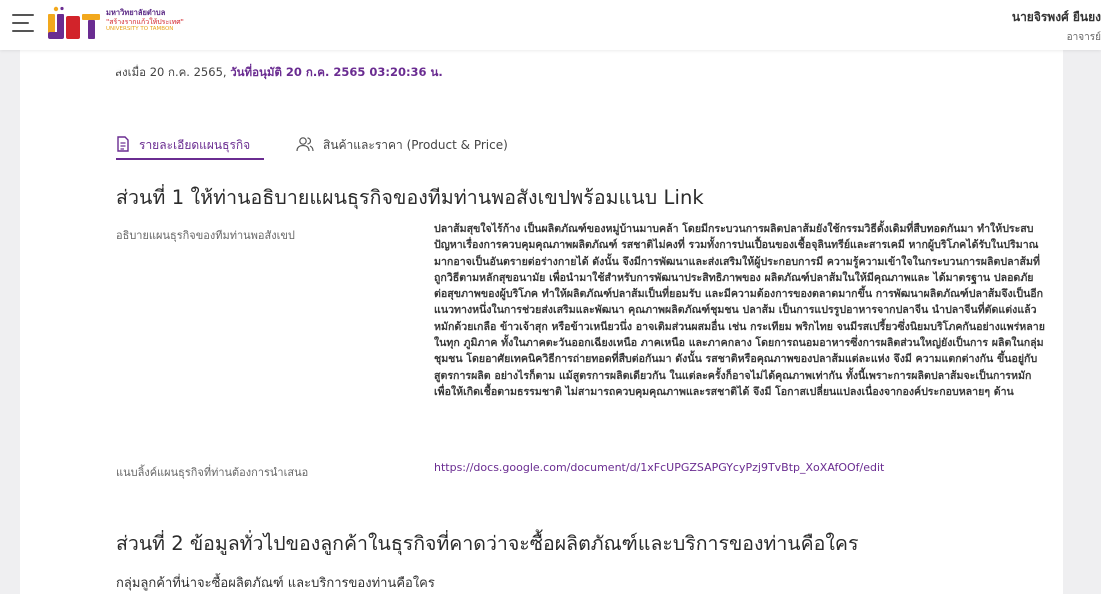 This screenshot has width=1101, height=594. Describe the element at coordinates (1056, 17) in the screenshot. I see `user-name: นายจิรพงศ์ ยืนยง` at that location.